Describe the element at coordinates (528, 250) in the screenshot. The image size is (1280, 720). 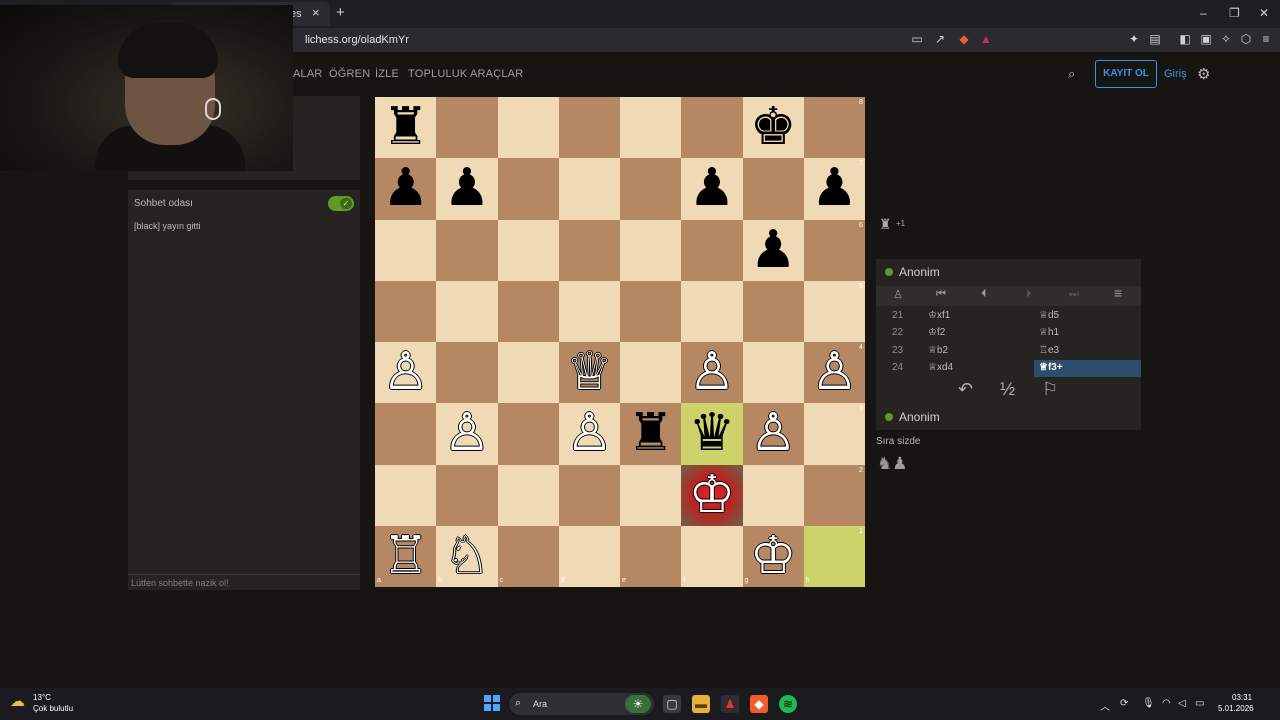
I see `square-c6` at that location.